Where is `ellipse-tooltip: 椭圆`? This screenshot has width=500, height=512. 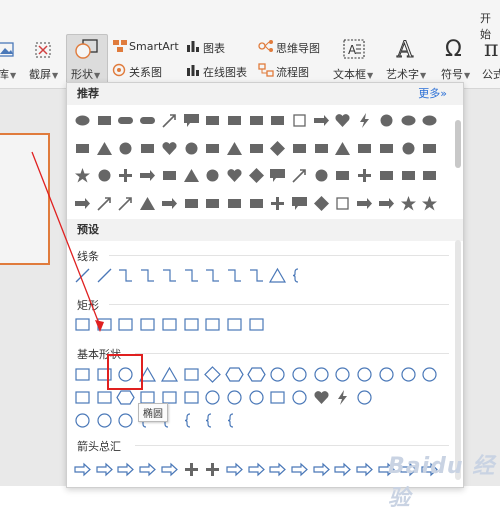
ellipse-tooltip: 椭圆 is located at coordinates (153, 412).